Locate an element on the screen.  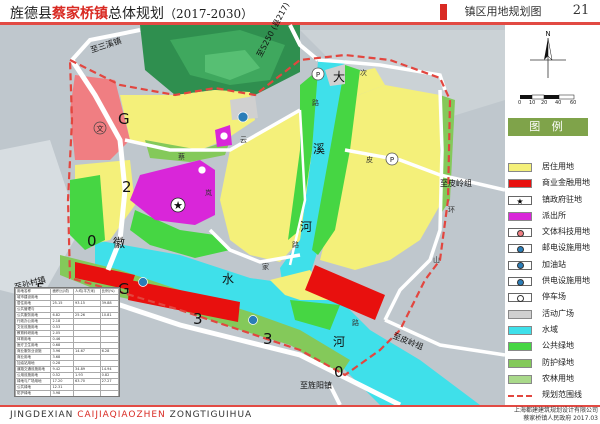
road-label-g-char: 2 is located at coordinates (127, 187).